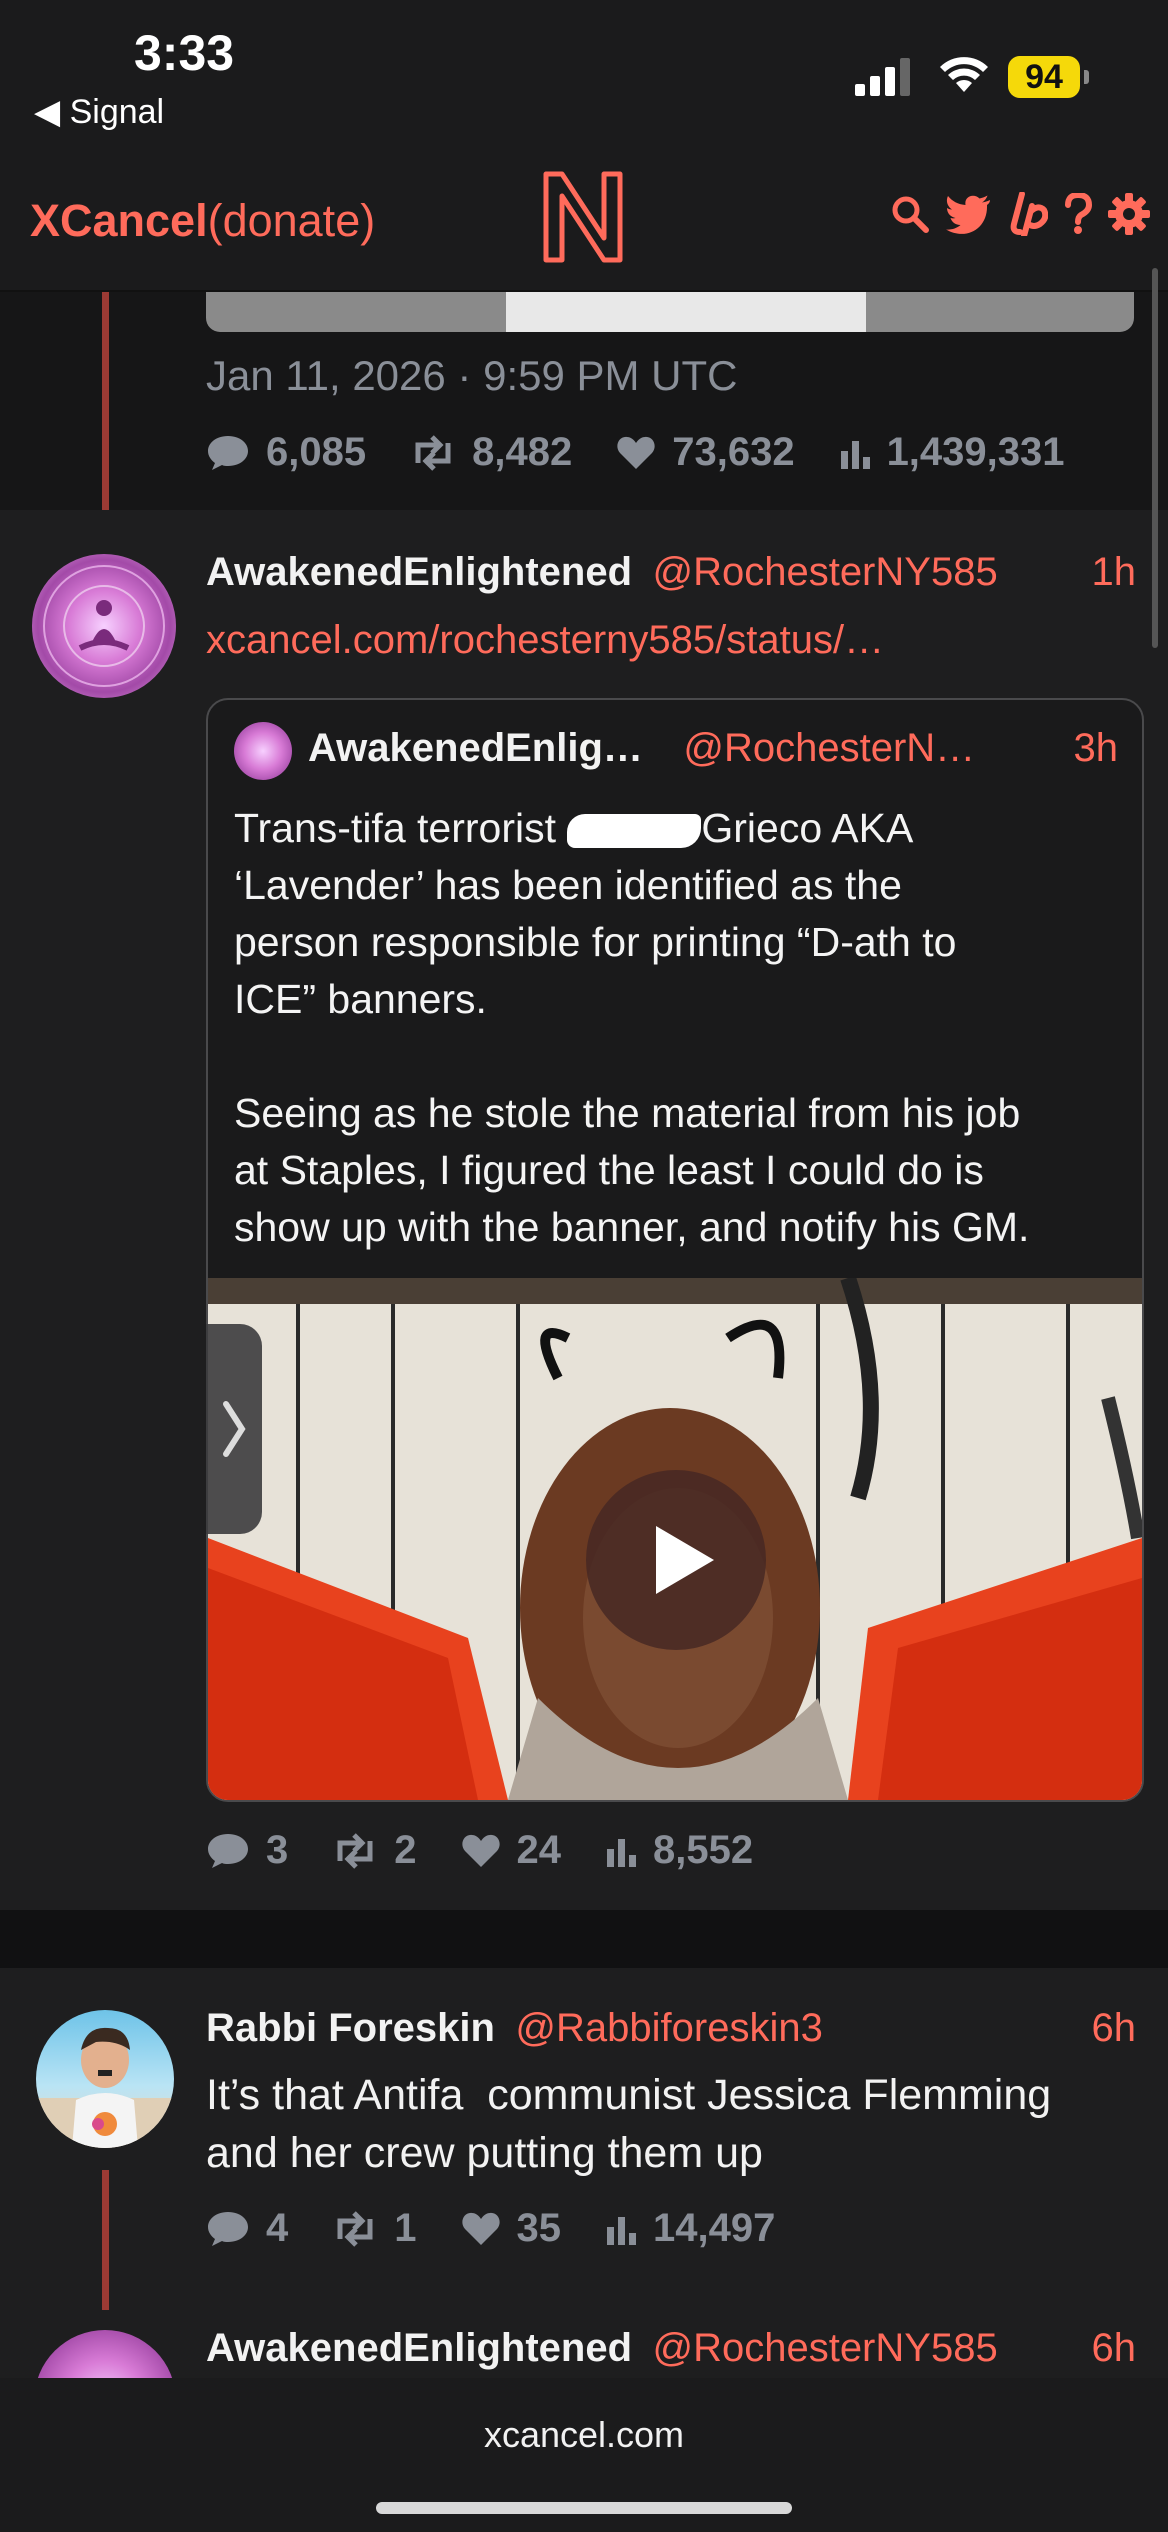 The height and width of the screenshot is (2532, 1168). I want to click on reply-count: 3, so click(277, 1850).